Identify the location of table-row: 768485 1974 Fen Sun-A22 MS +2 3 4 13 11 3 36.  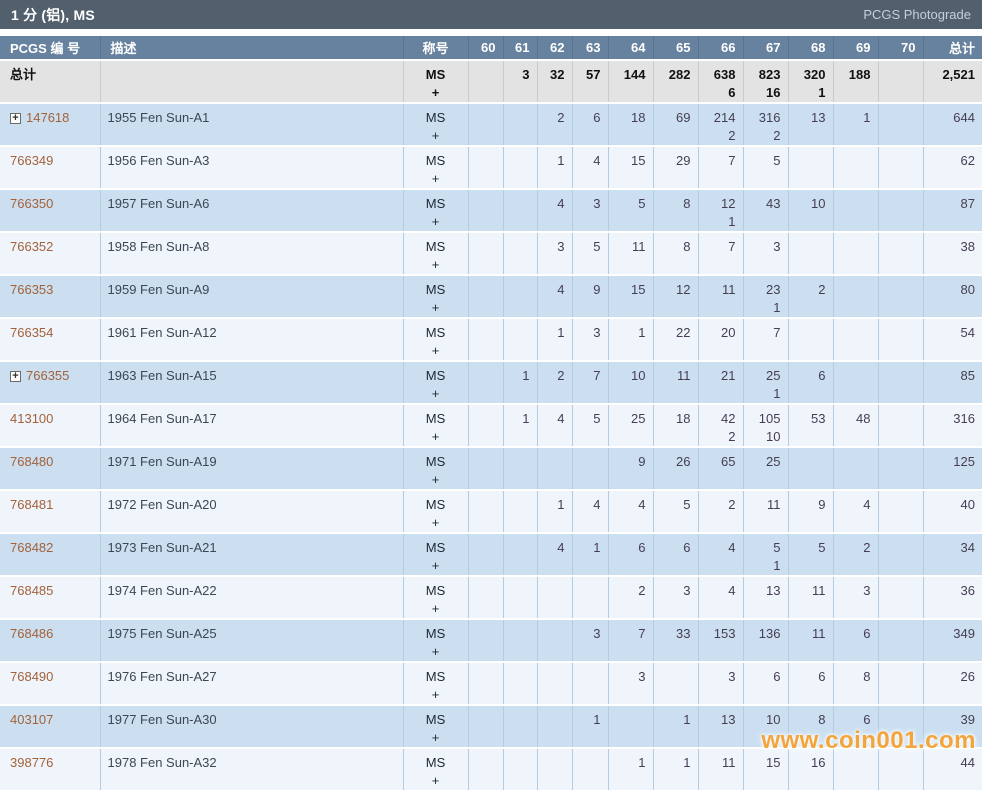
(491, 598).